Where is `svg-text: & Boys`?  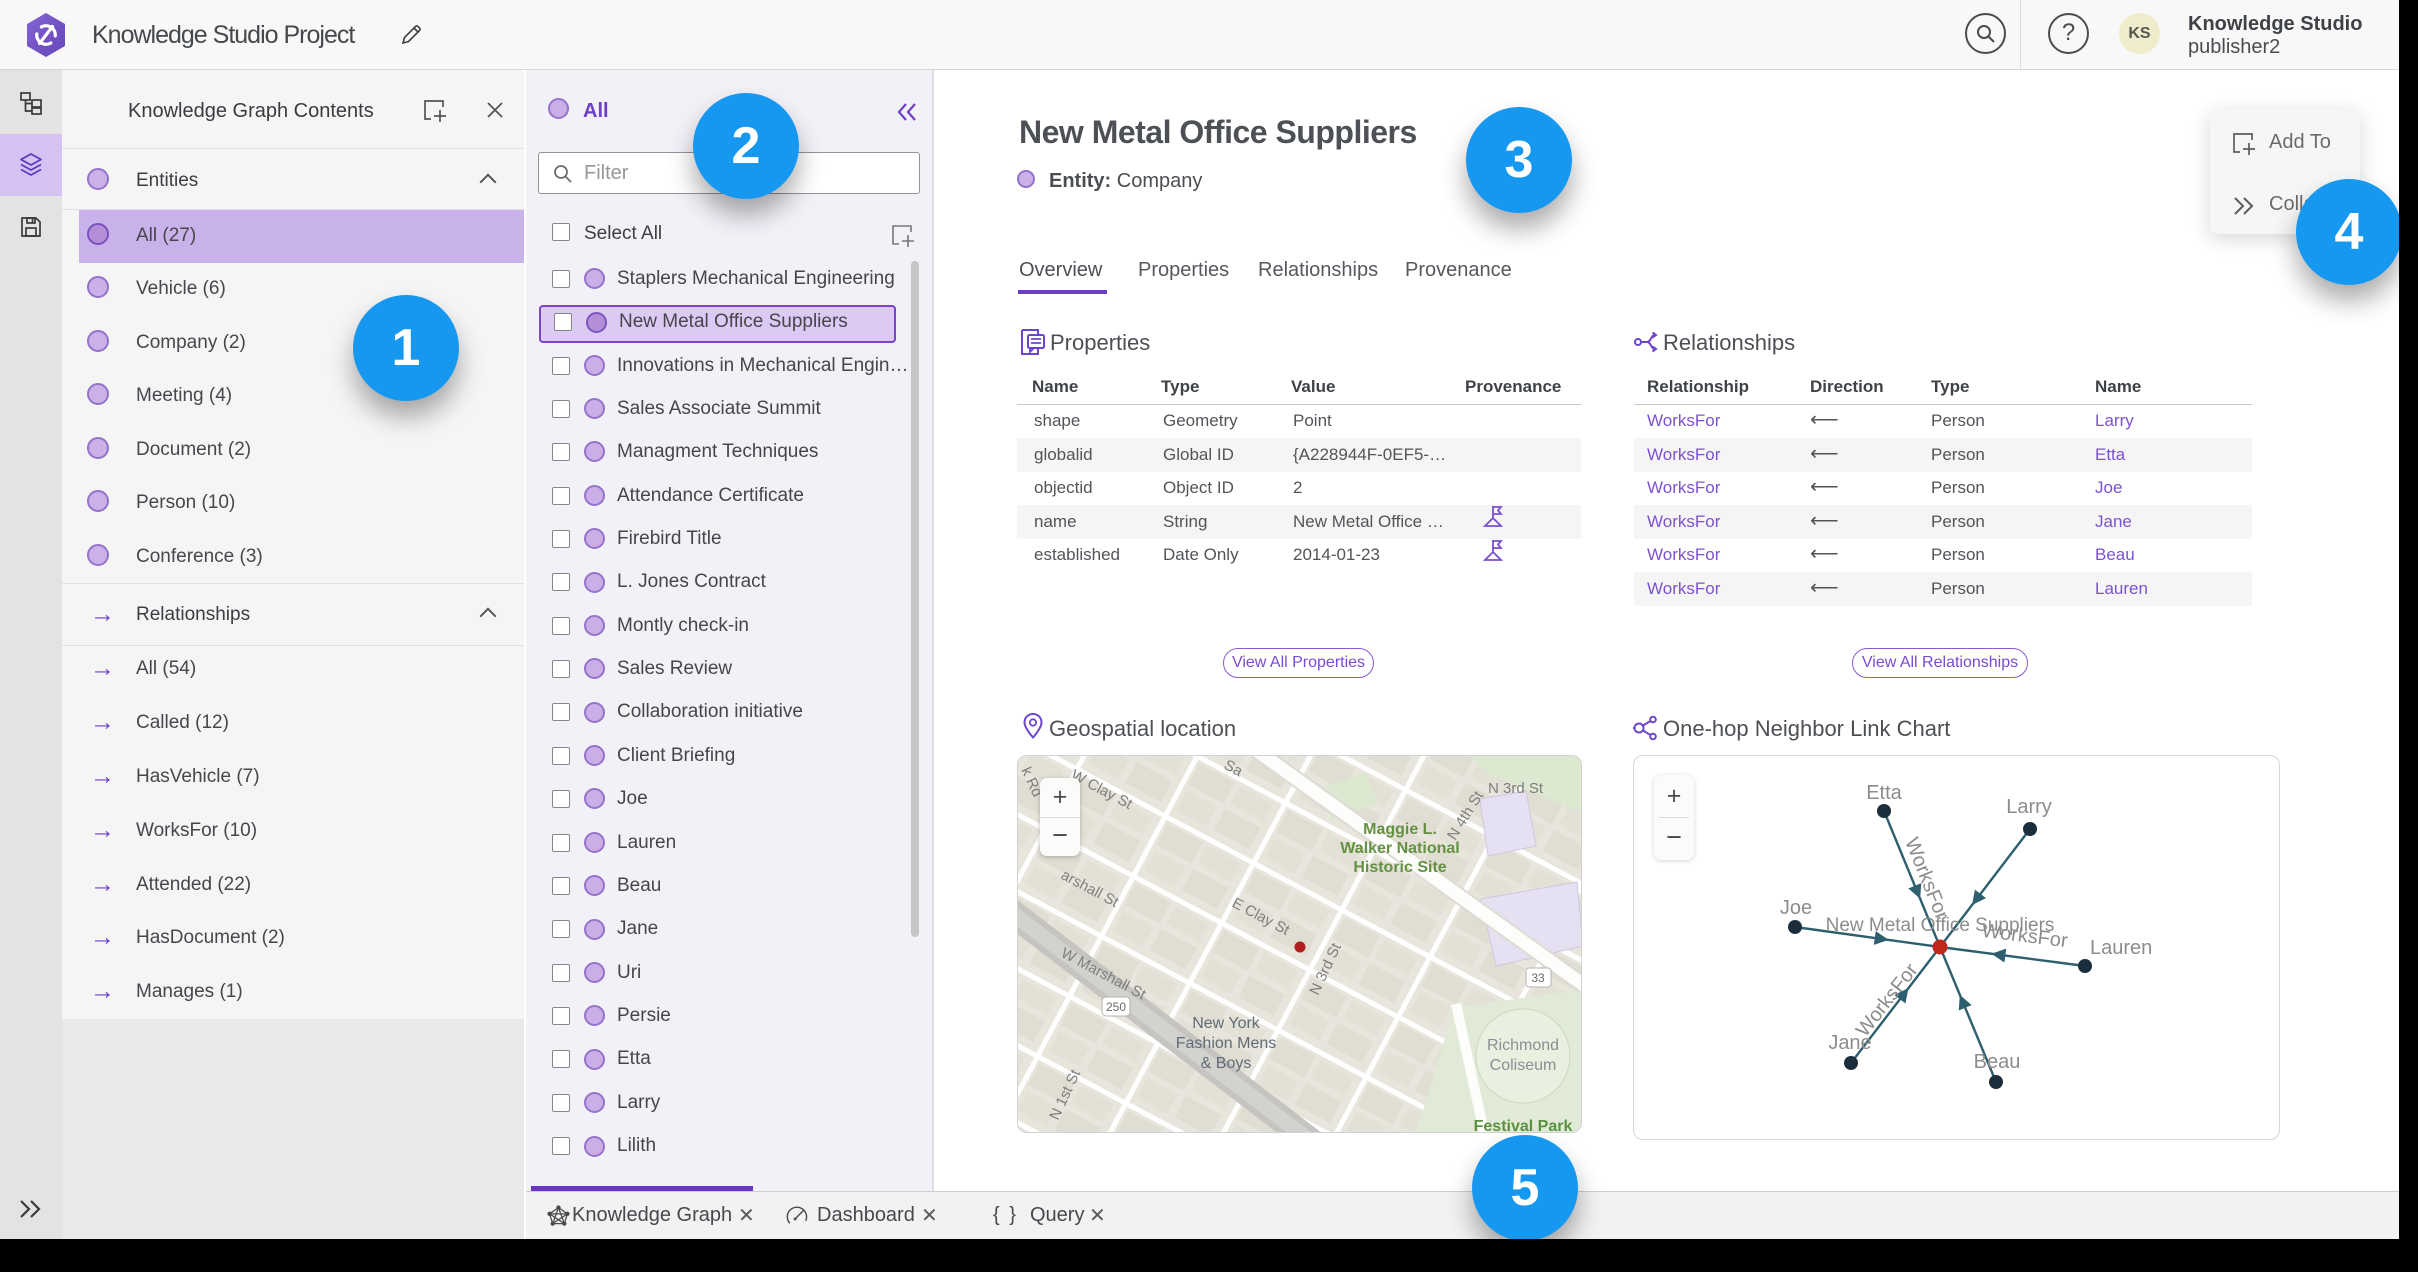
svg-text: & Boys is located at coordinates (1226, 1063).